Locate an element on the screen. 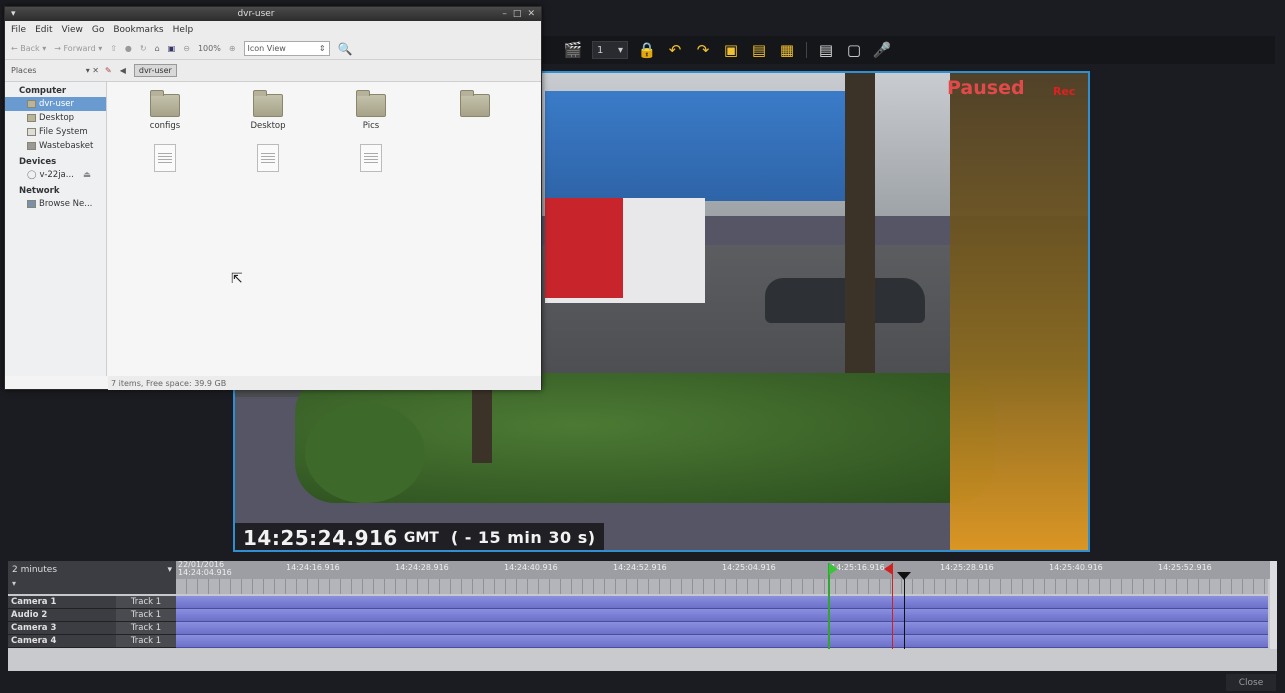  playhead-handle-icon is located at coordinates (904, 576).